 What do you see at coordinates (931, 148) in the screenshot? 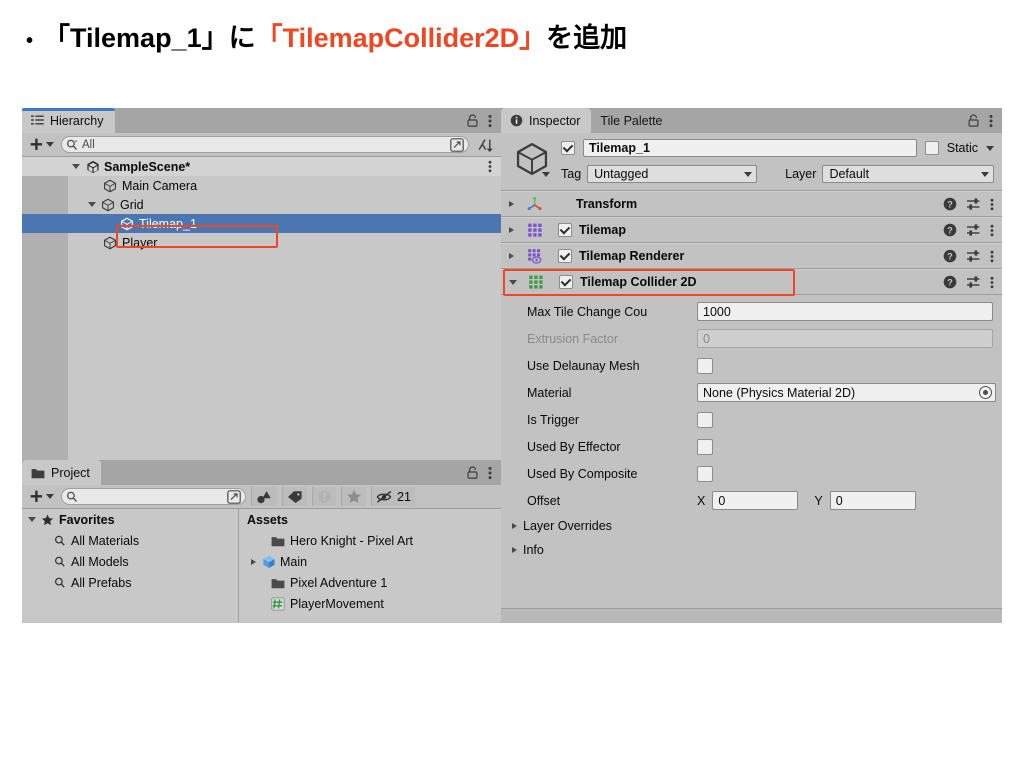
I see `static-checkbox` at bounding box center [931, 148].